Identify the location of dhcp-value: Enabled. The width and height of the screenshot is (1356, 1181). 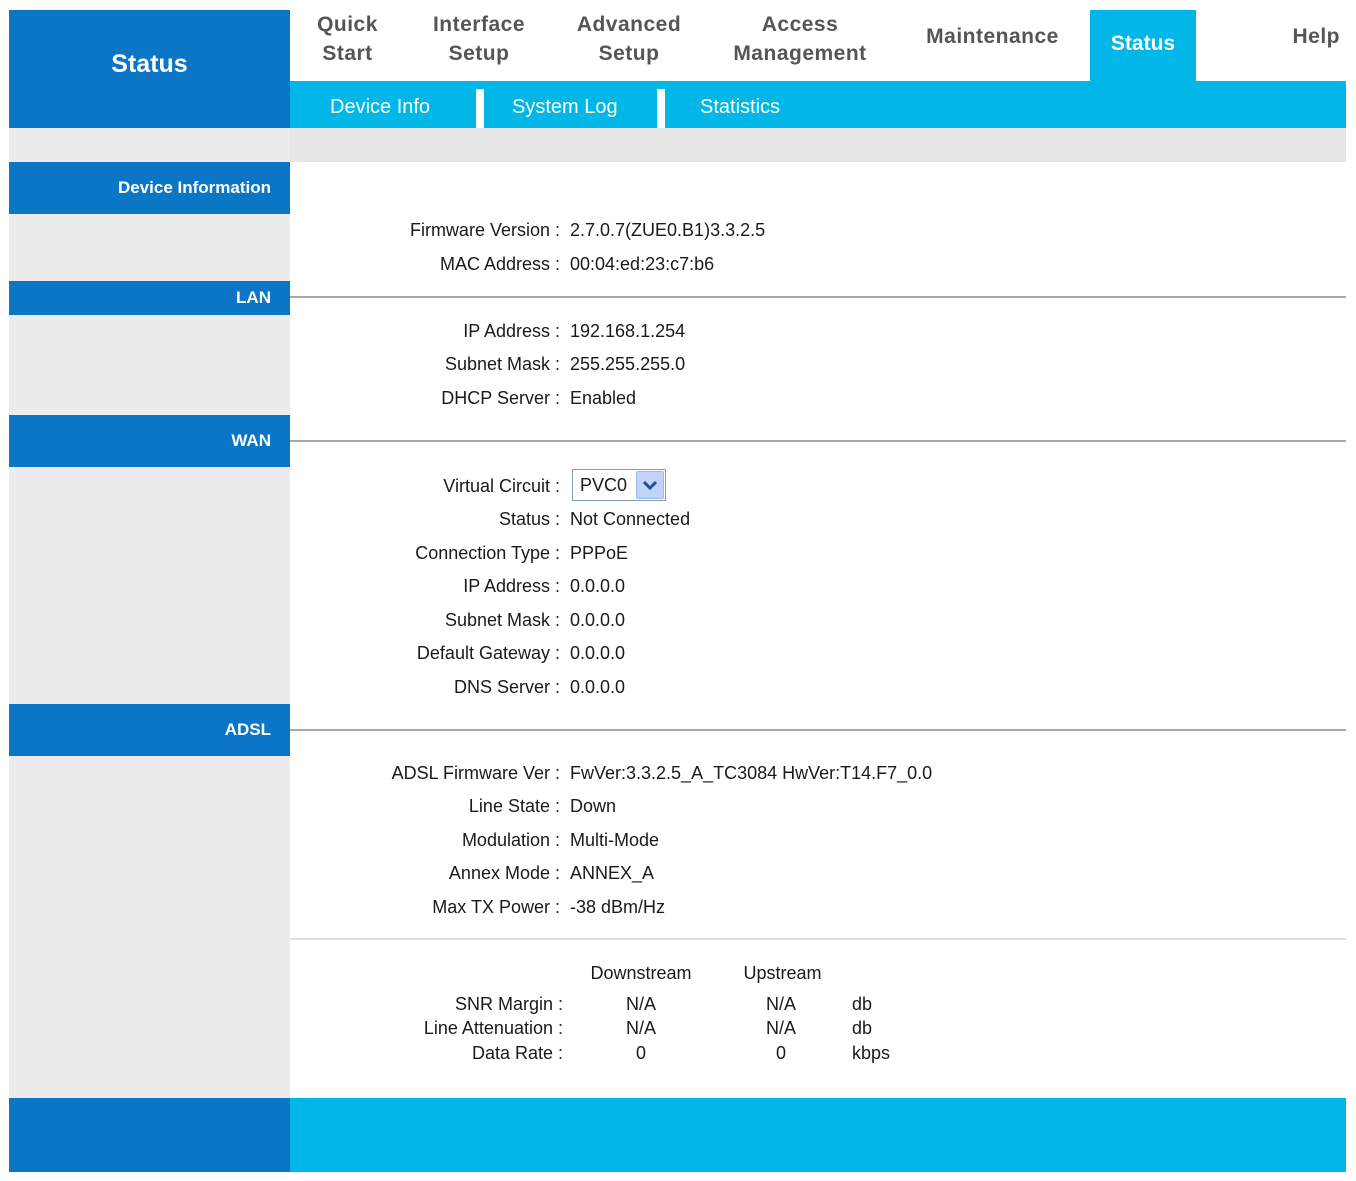
(603, 398).